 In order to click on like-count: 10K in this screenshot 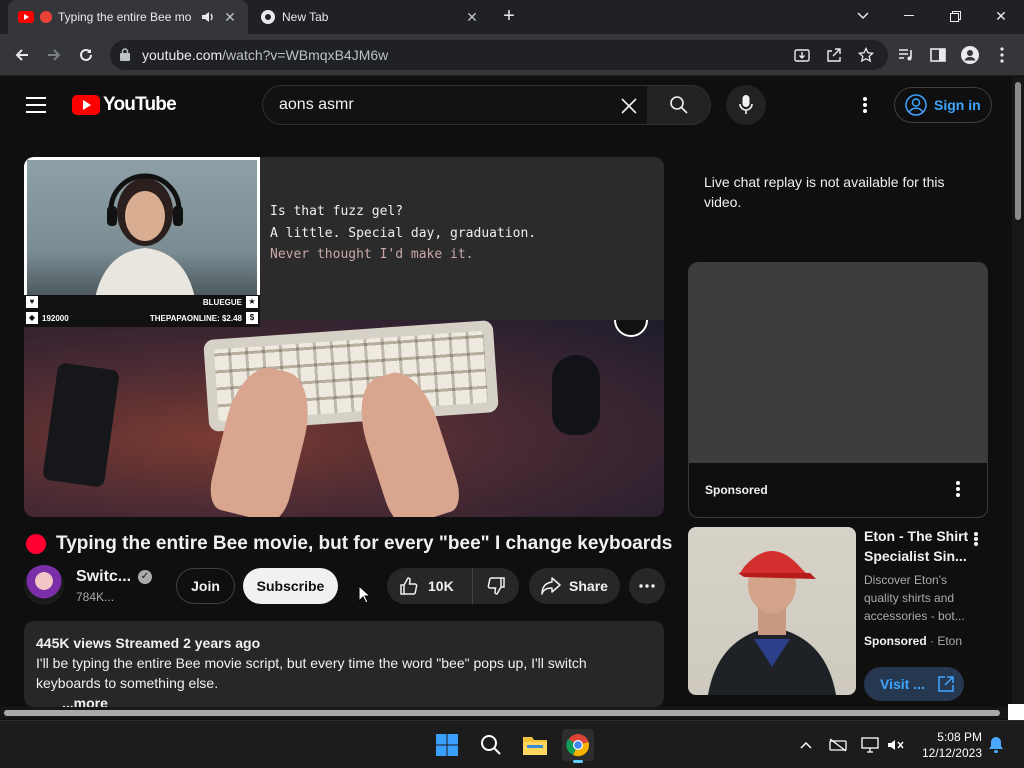, I will do `click(441, 586)`.